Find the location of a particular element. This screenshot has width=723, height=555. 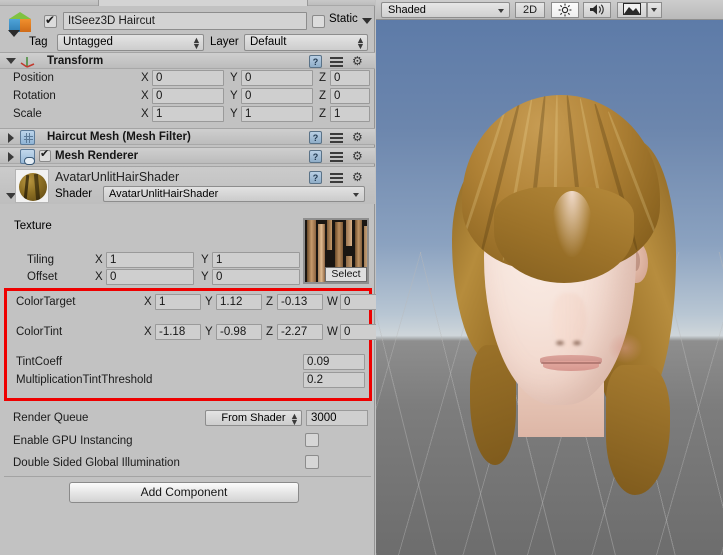

offset-x-field: 0 is located at coordinates (150, 277).